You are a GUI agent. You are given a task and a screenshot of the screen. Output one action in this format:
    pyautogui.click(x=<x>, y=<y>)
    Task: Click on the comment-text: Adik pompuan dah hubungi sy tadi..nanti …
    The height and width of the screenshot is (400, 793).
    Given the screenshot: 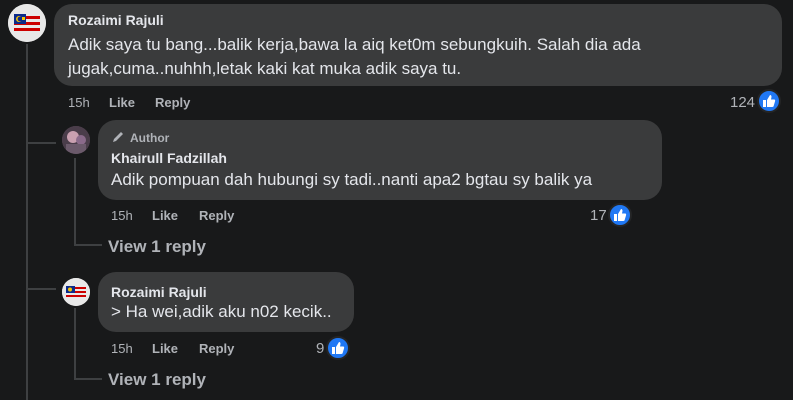 What is the action you would take?
    pyautogui.click(x=352, y=179)
    